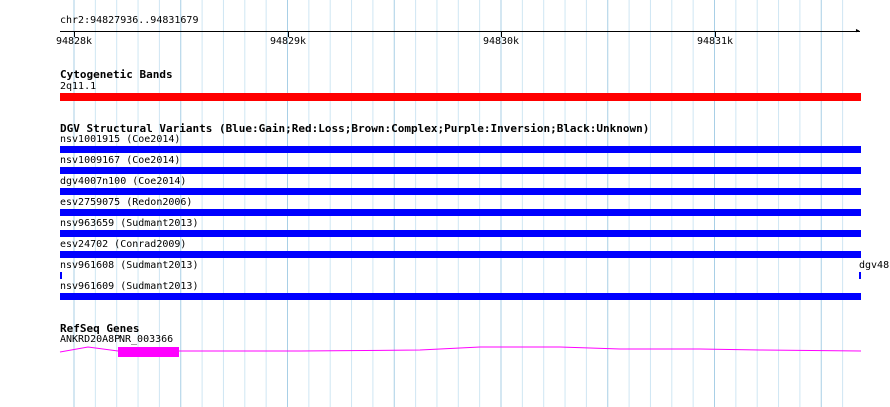  I want to click on dgv-edge-feature-bar, so click(860, 275).